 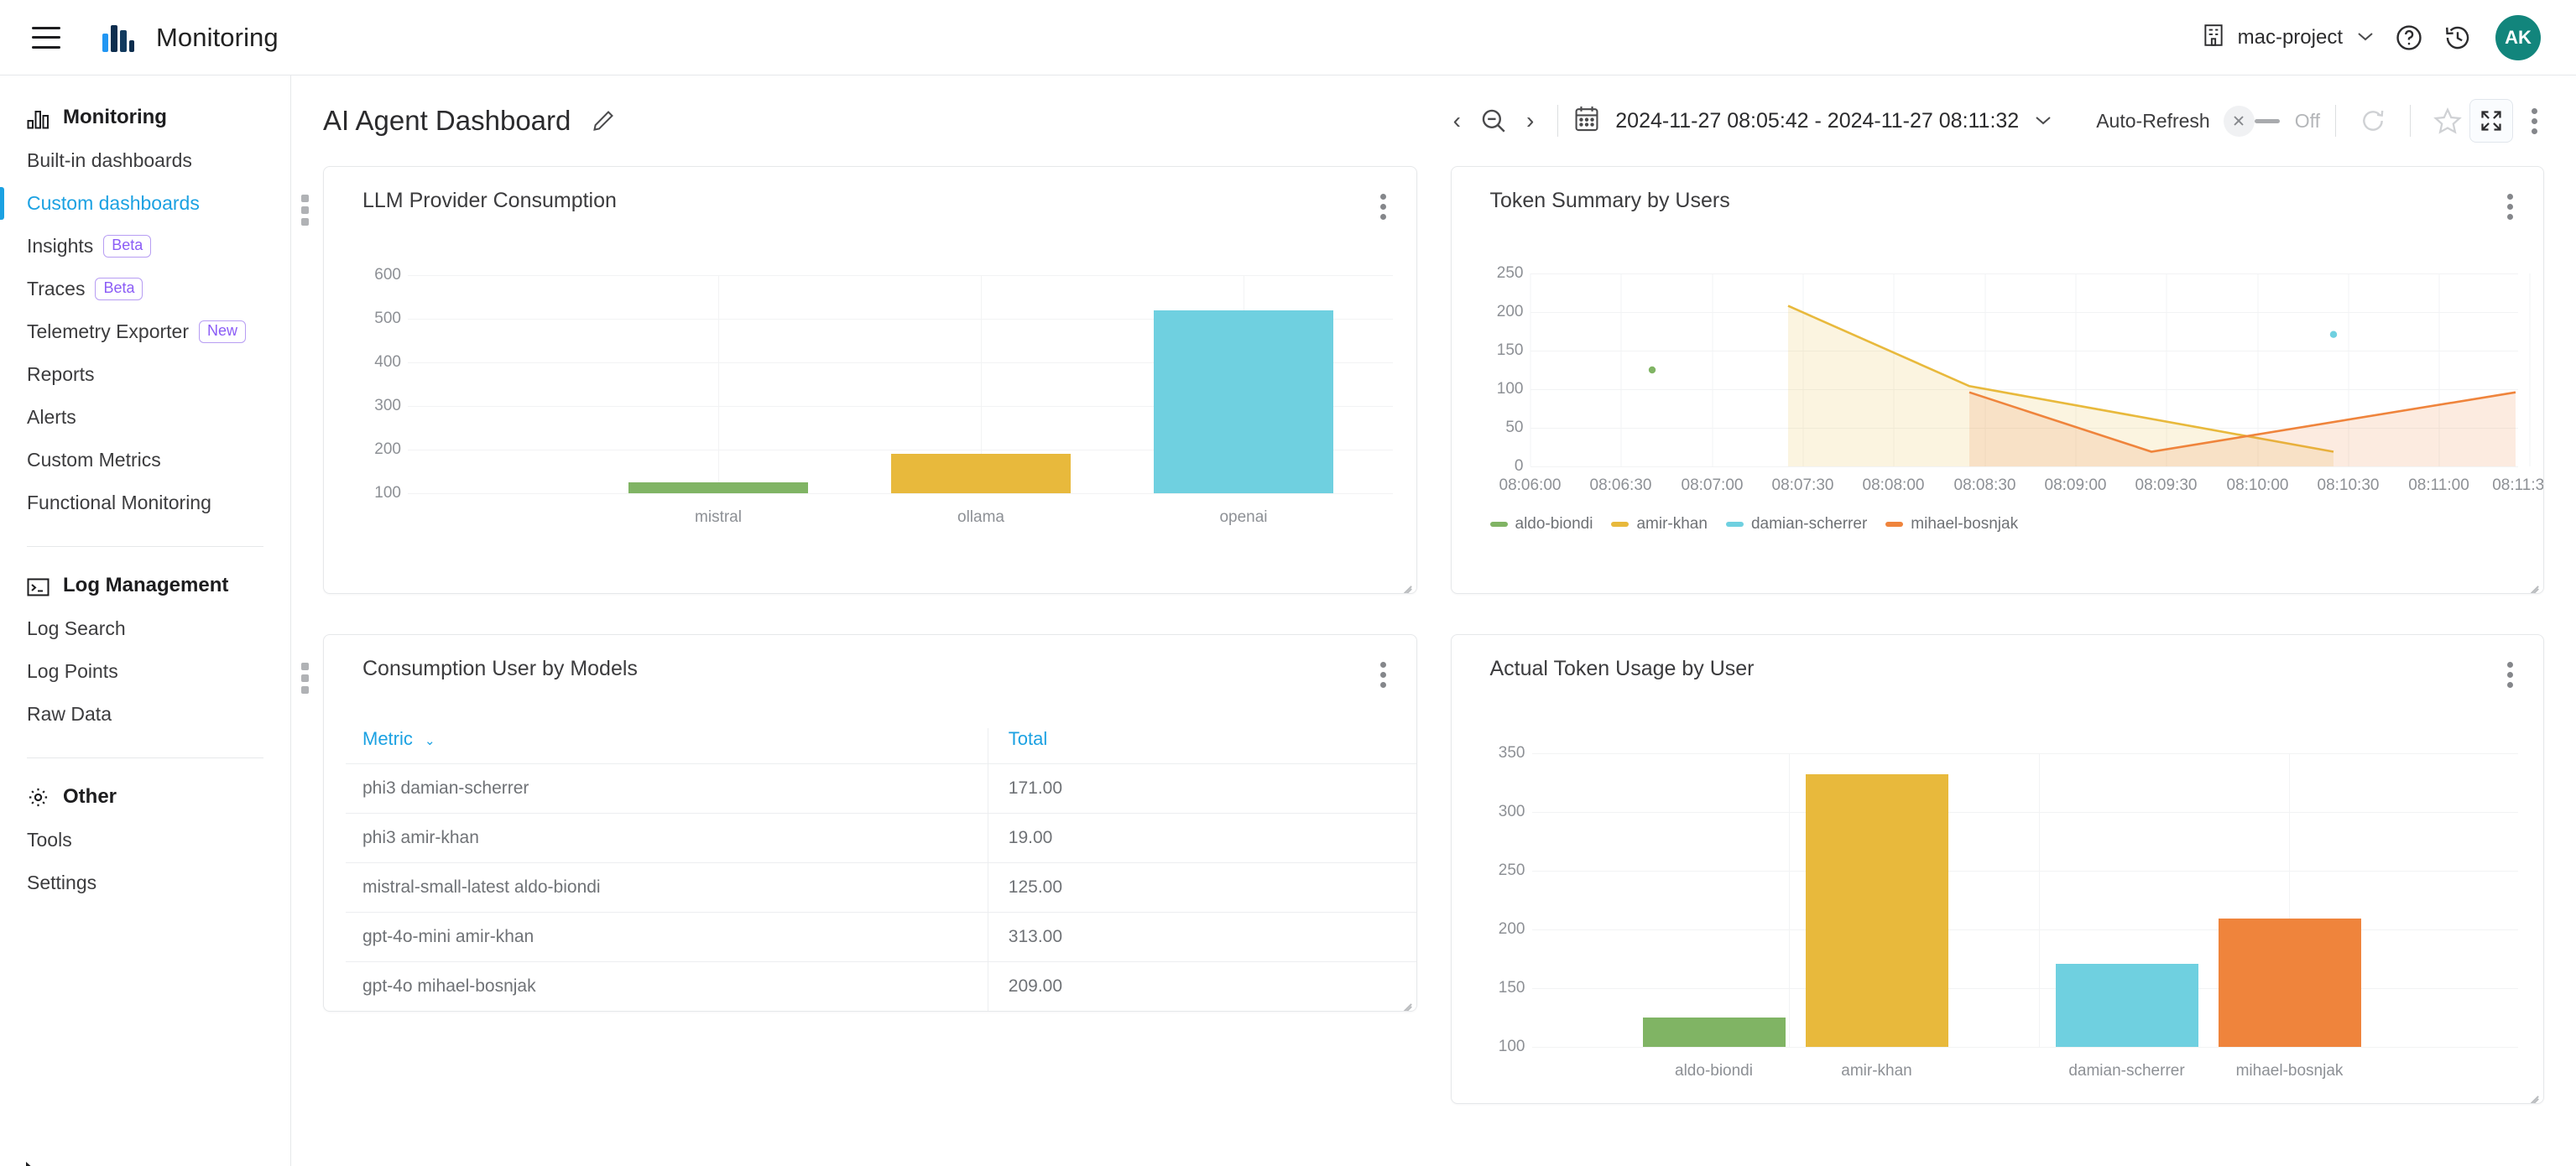 I want to click on token-summary-series, so click(x=2030, y=369).